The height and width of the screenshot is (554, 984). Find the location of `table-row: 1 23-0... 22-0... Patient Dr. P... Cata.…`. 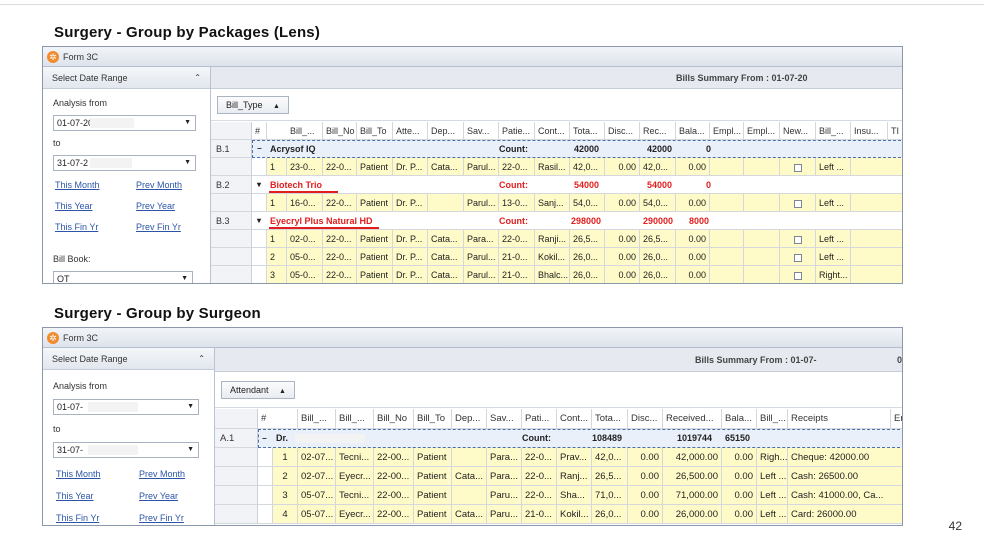

table-row: 1 23-0... 22-0... Patient Dr. P... Cata.… is located at coordinates (556, 167).